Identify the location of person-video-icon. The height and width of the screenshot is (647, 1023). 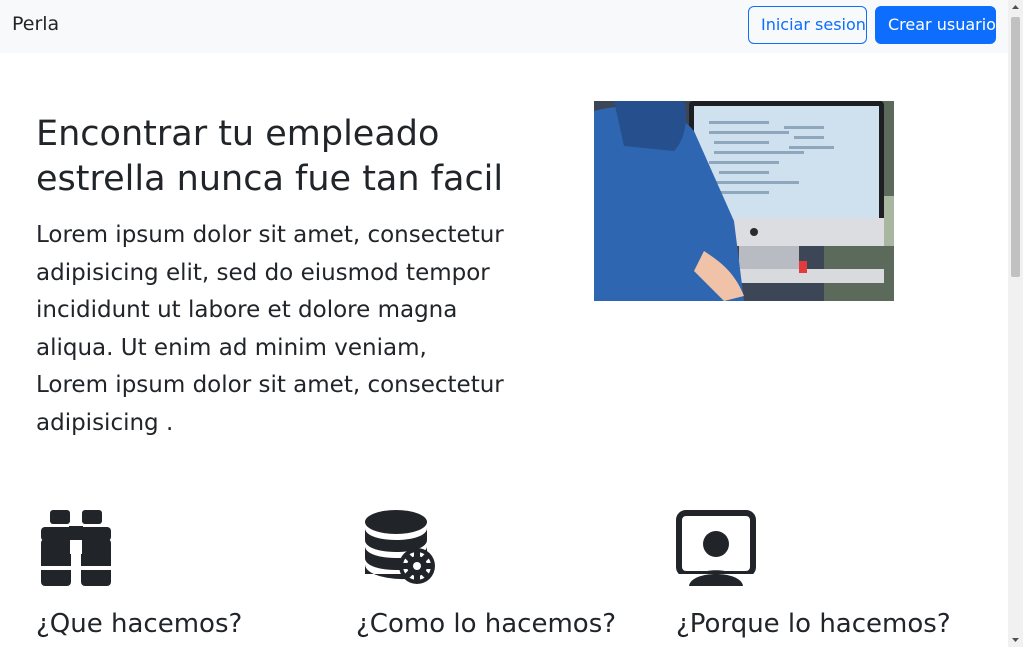
(716, 548).